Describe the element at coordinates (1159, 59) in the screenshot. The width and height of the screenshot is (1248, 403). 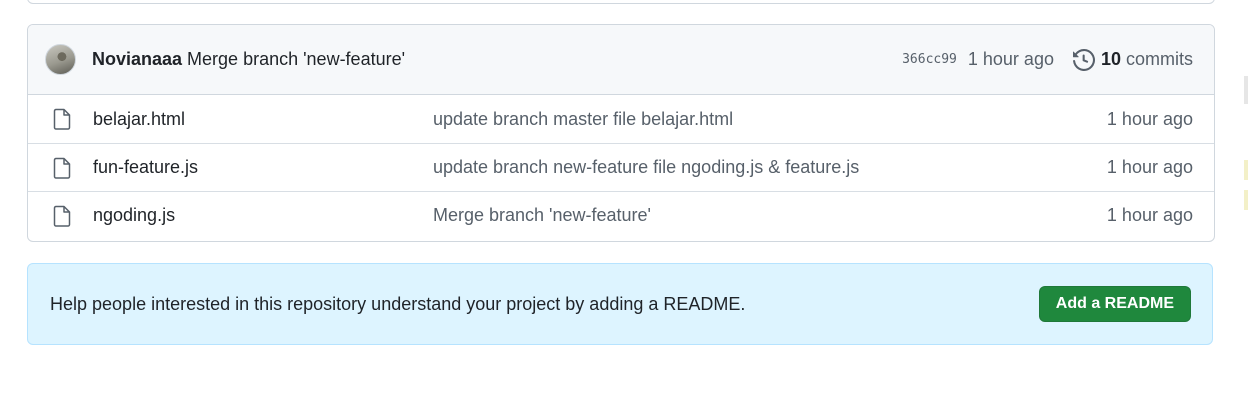
I see `commits-label: commits` at that location.